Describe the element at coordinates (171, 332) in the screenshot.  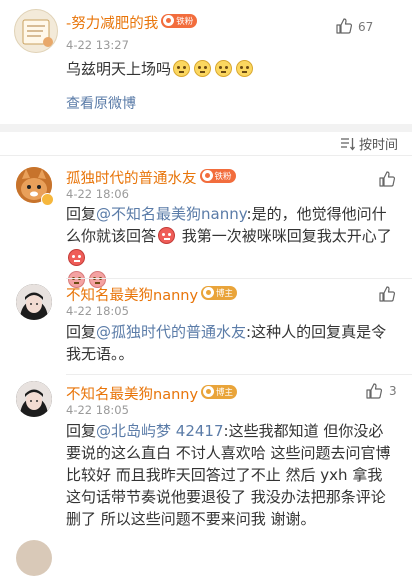
I see `mention-link: @孤独时代的普通水友` at that location.